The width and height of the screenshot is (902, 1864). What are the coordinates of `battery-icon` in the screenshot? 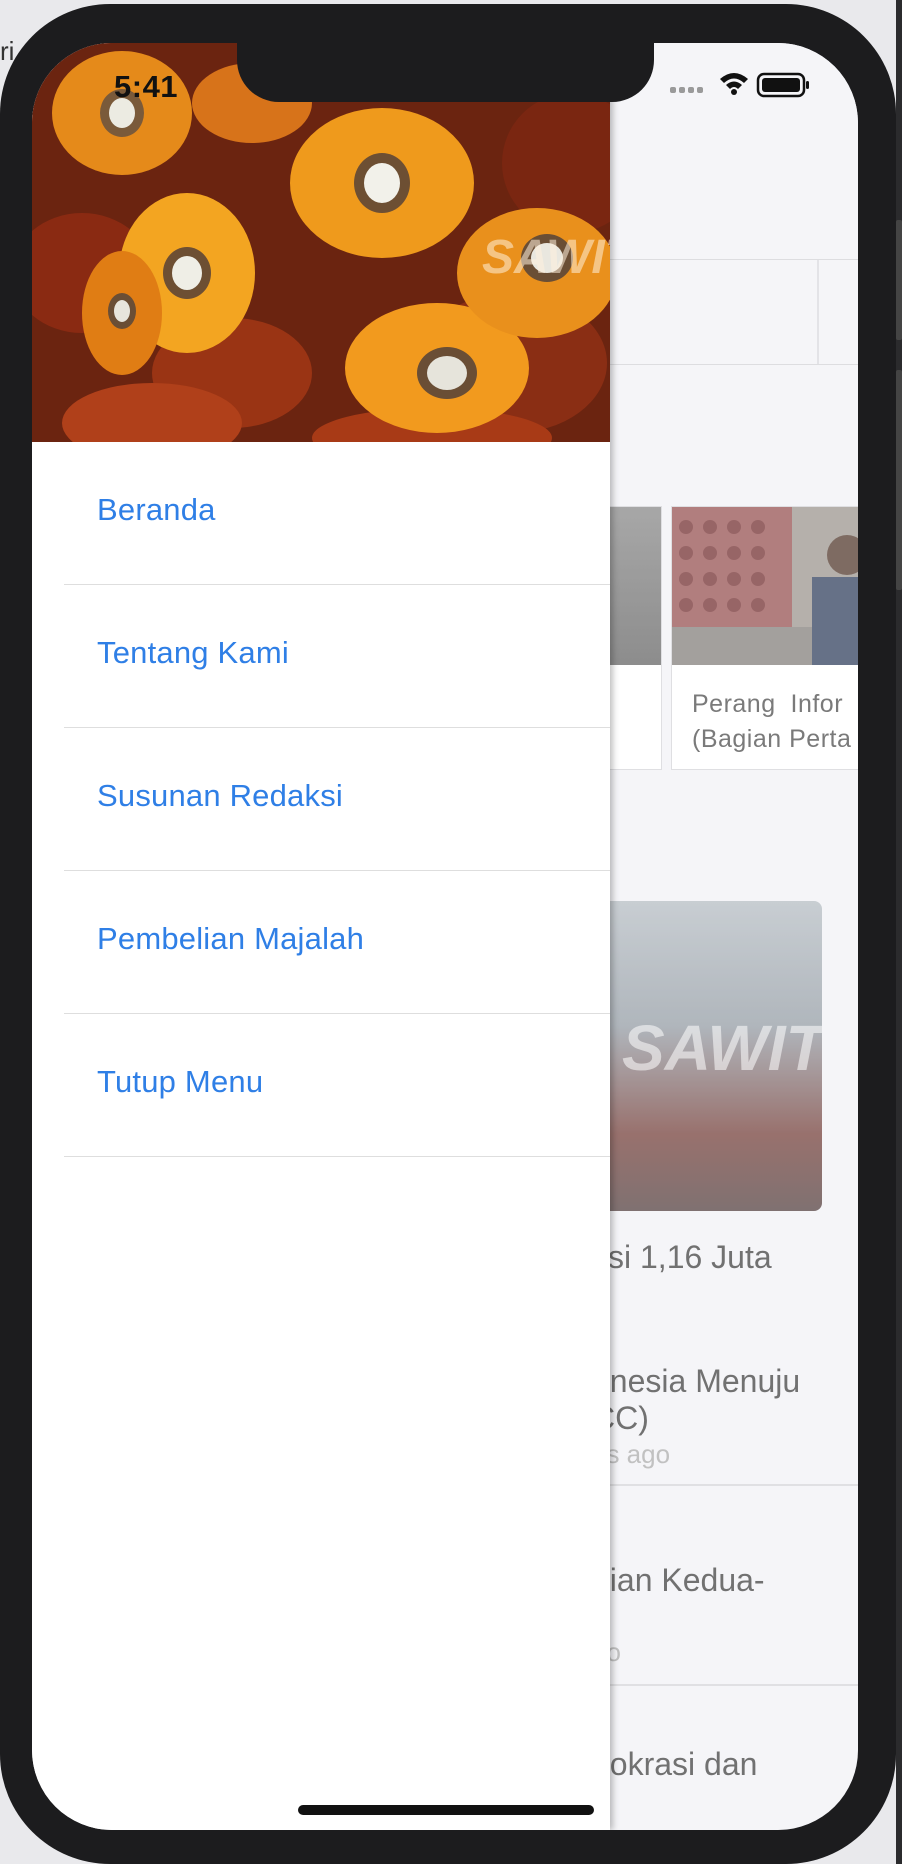 It's located at (782, 85).